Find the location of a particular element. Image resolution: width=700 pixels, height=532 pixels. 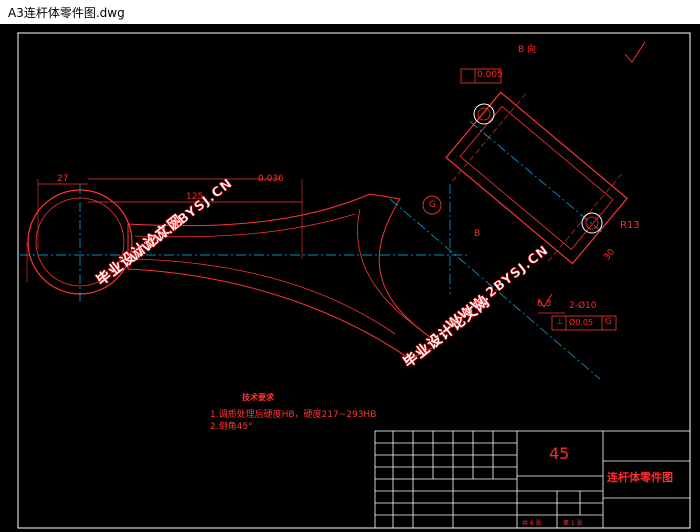

view-label-b: B 向 is located at coordinates (527, 50).